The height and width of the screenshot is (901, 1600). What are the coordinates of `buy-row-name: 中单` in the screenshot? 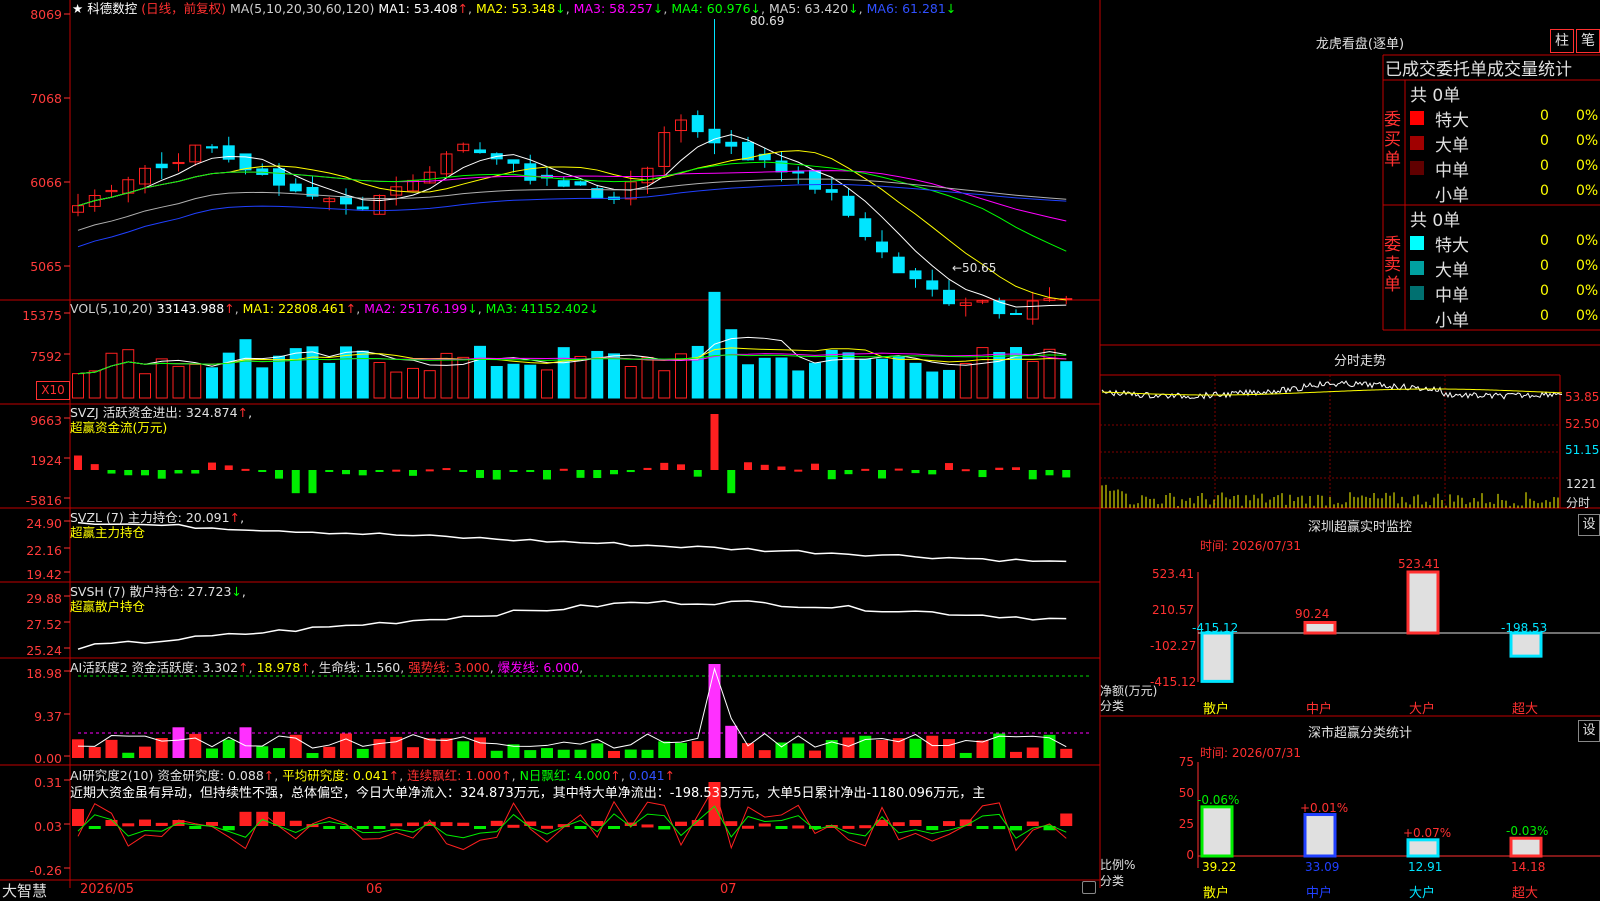 It's located at (1452, 171).